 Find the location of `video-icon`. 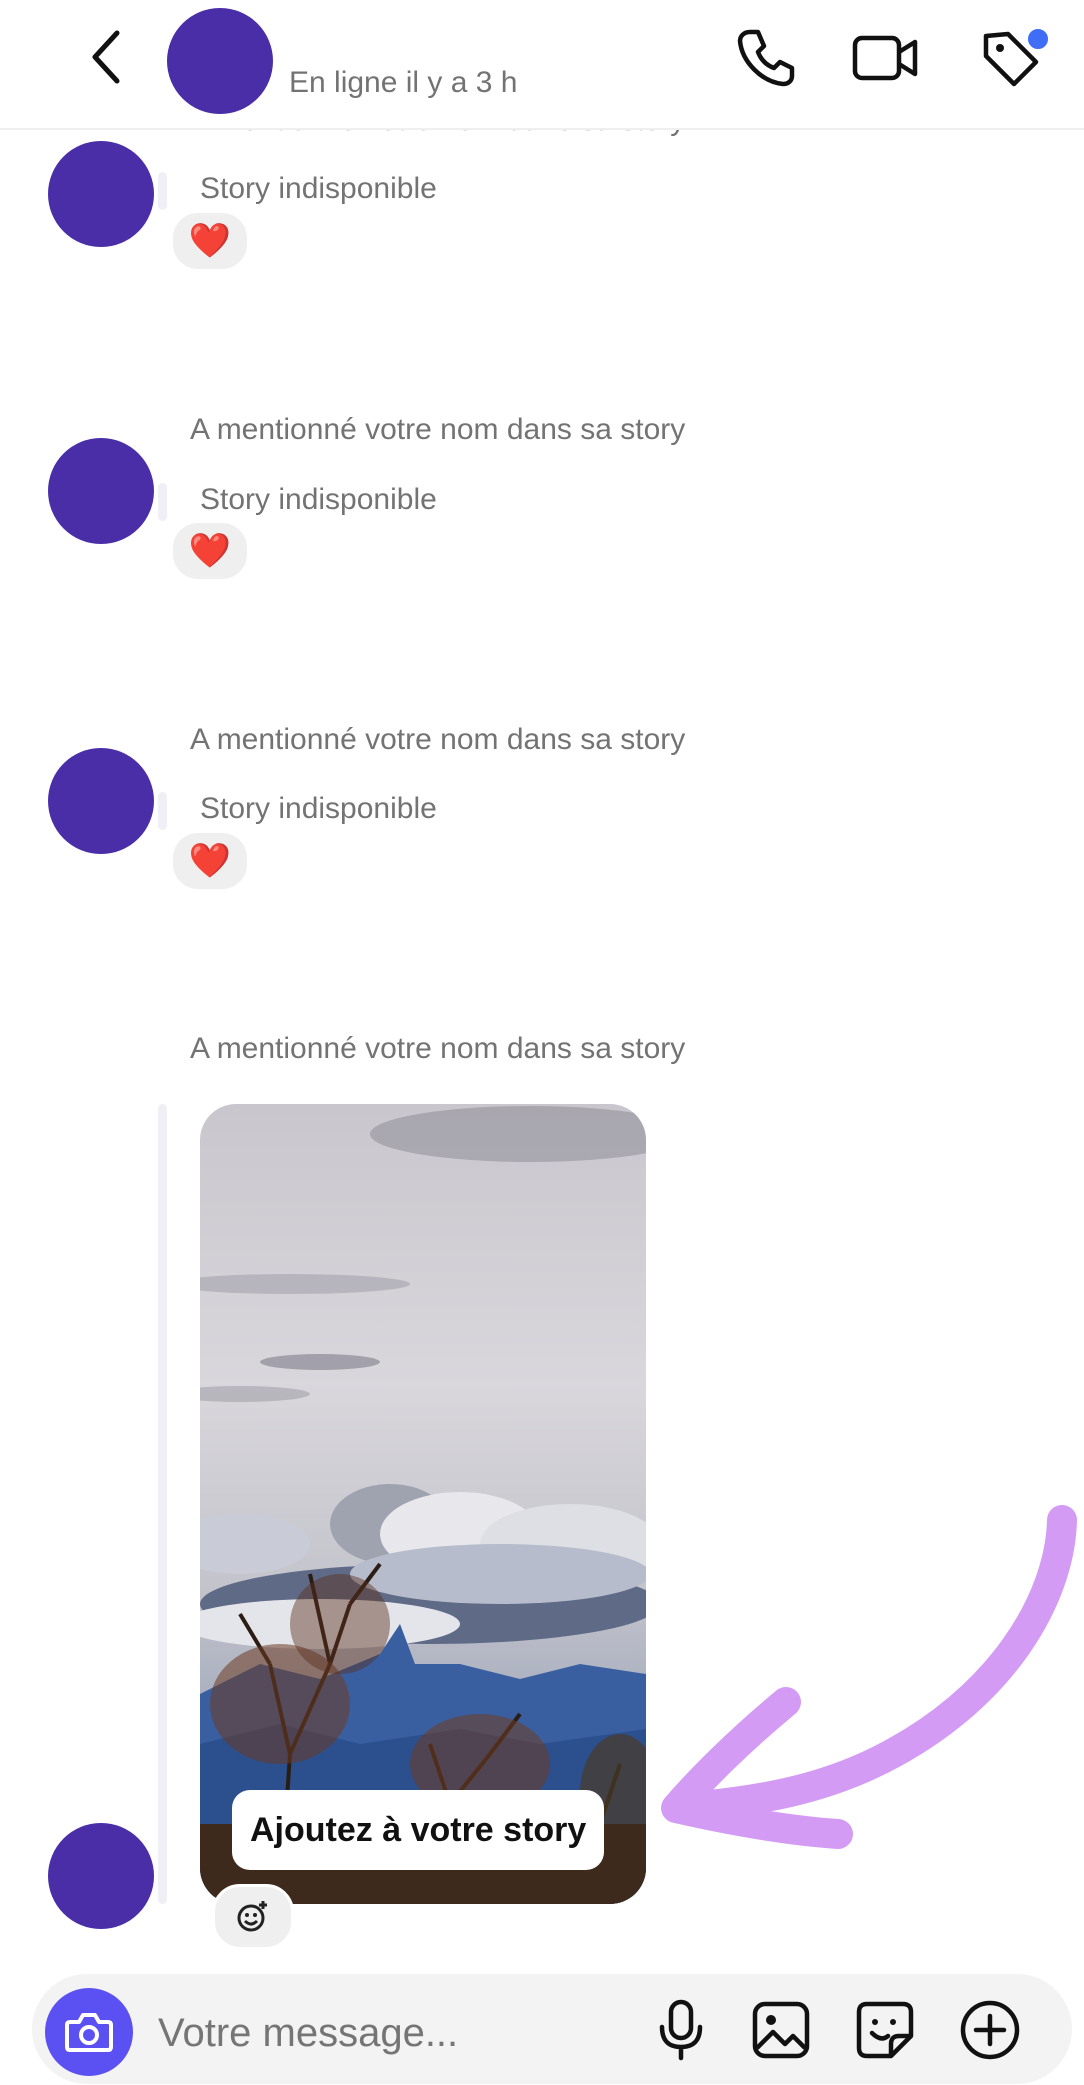

video-icon is located at coordinates (886, 58).